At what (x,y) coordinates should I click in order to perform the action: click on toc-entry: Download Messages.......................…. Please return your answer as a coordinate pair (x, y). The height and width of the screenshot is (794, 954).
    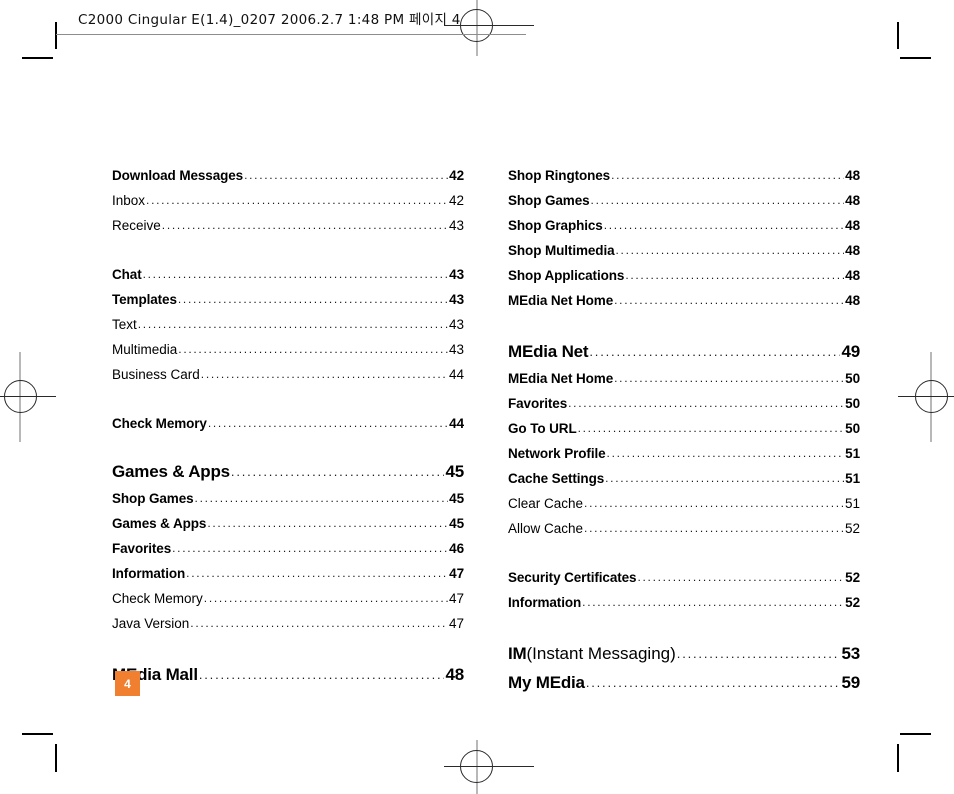
    Looking at the image, I should click on (288, 180).